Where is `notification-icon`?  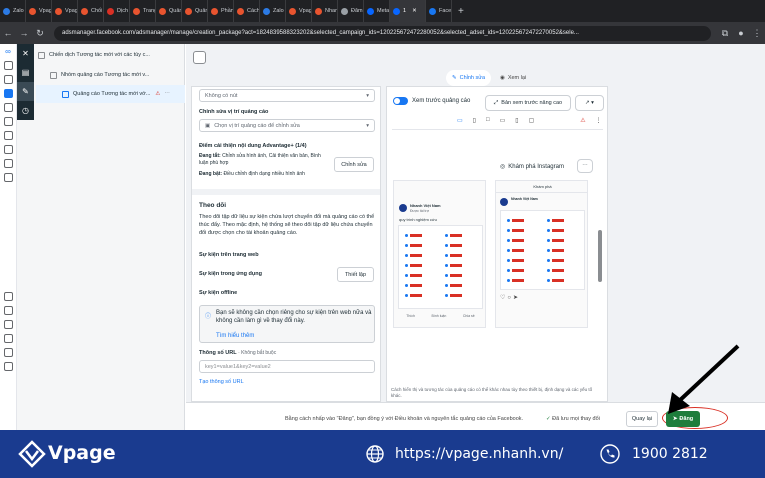 notification-icon is located at coordinates (8, 338).